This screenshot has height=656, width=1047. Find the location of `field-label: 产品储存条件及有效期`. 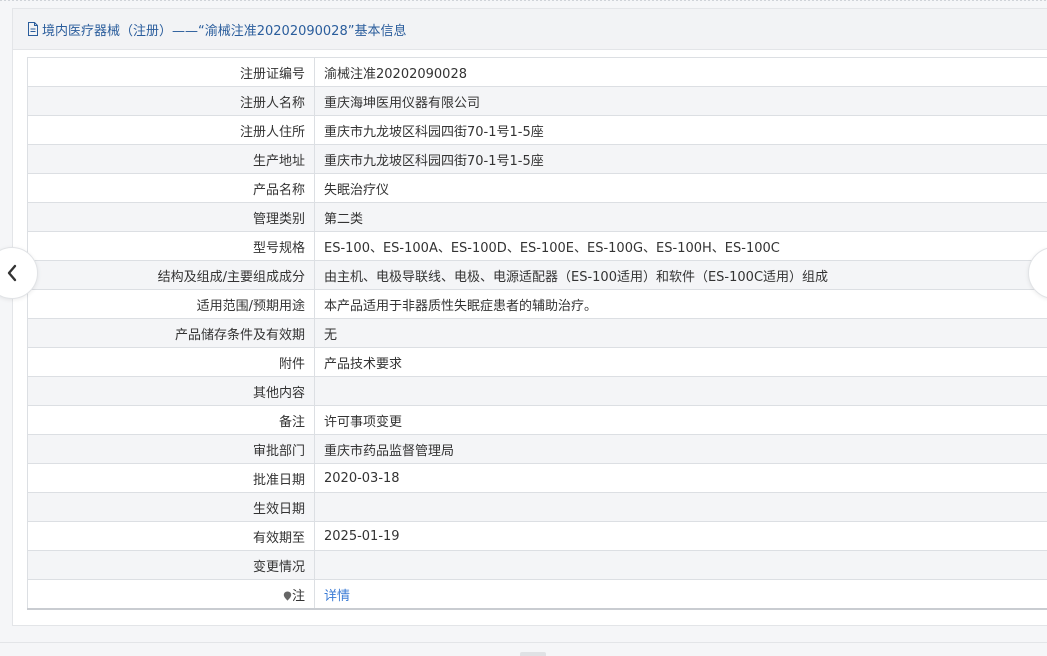

field-label: 产品储存条件及有效期 is located at coordinates (171, 333).